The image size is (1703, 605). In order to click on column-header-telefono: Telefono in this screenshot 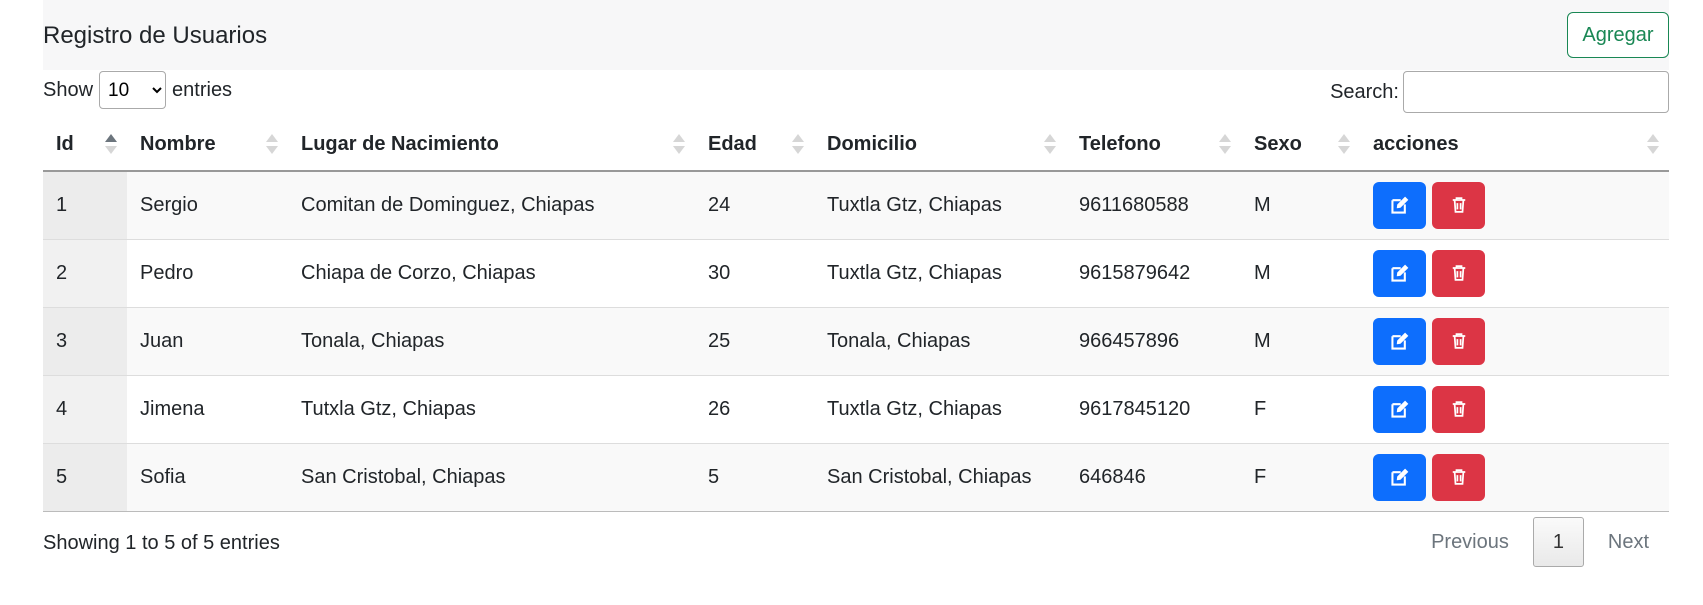, I will do `click(1153, 145)`.